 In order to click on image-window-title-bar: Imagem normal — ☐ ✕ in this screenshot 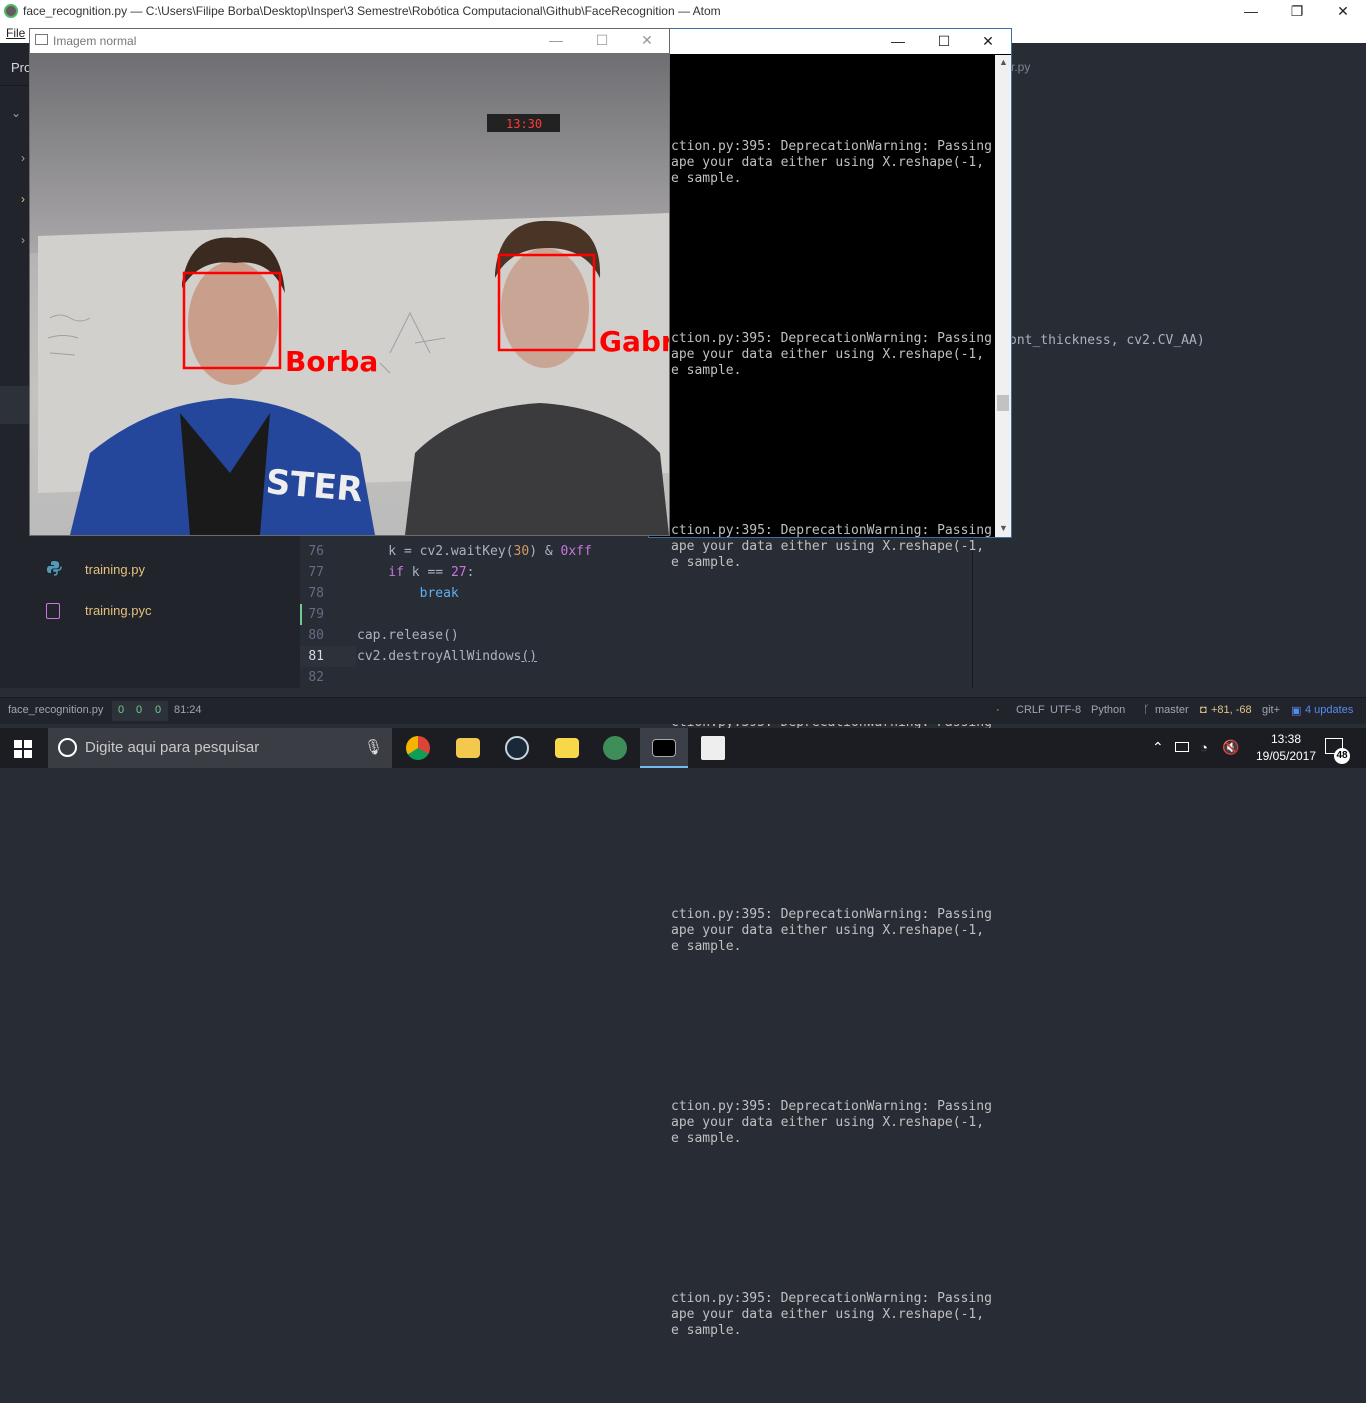, I will do `click(349, 41)`.